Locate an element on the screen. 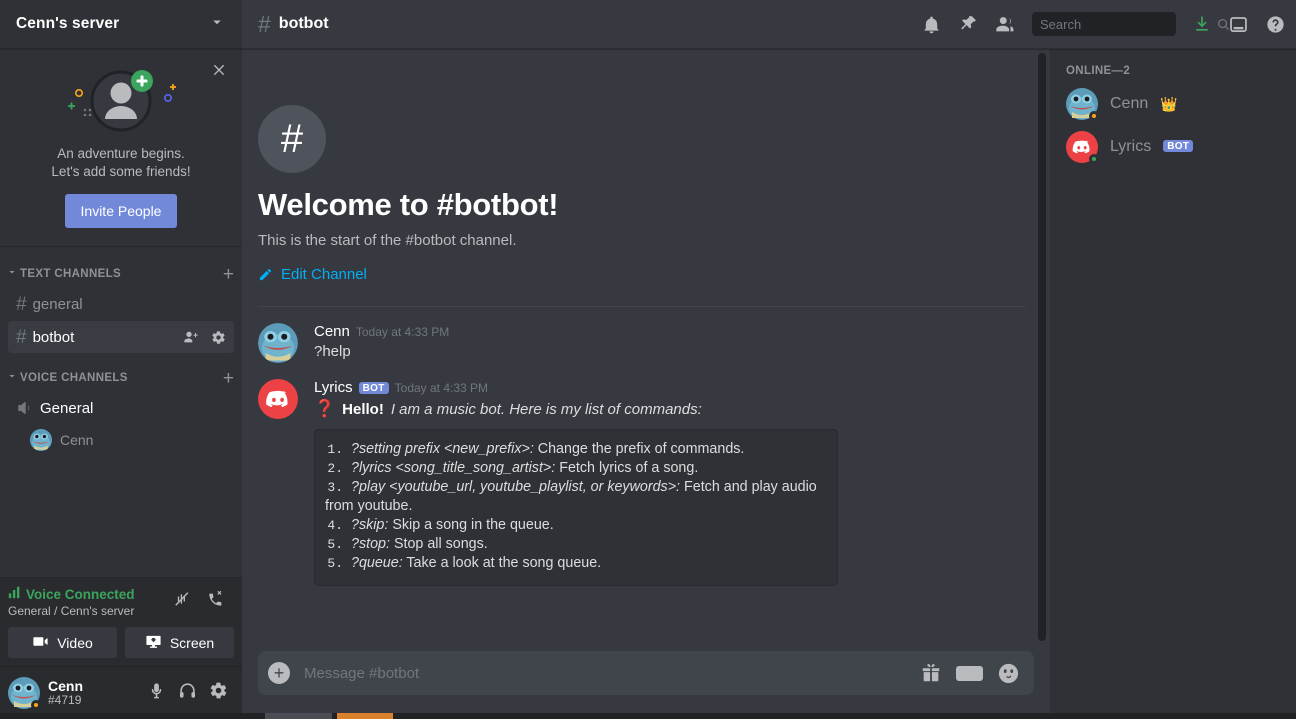 The image size is (1296, 719). list-number: 2. is located at coordinates (335, 468).